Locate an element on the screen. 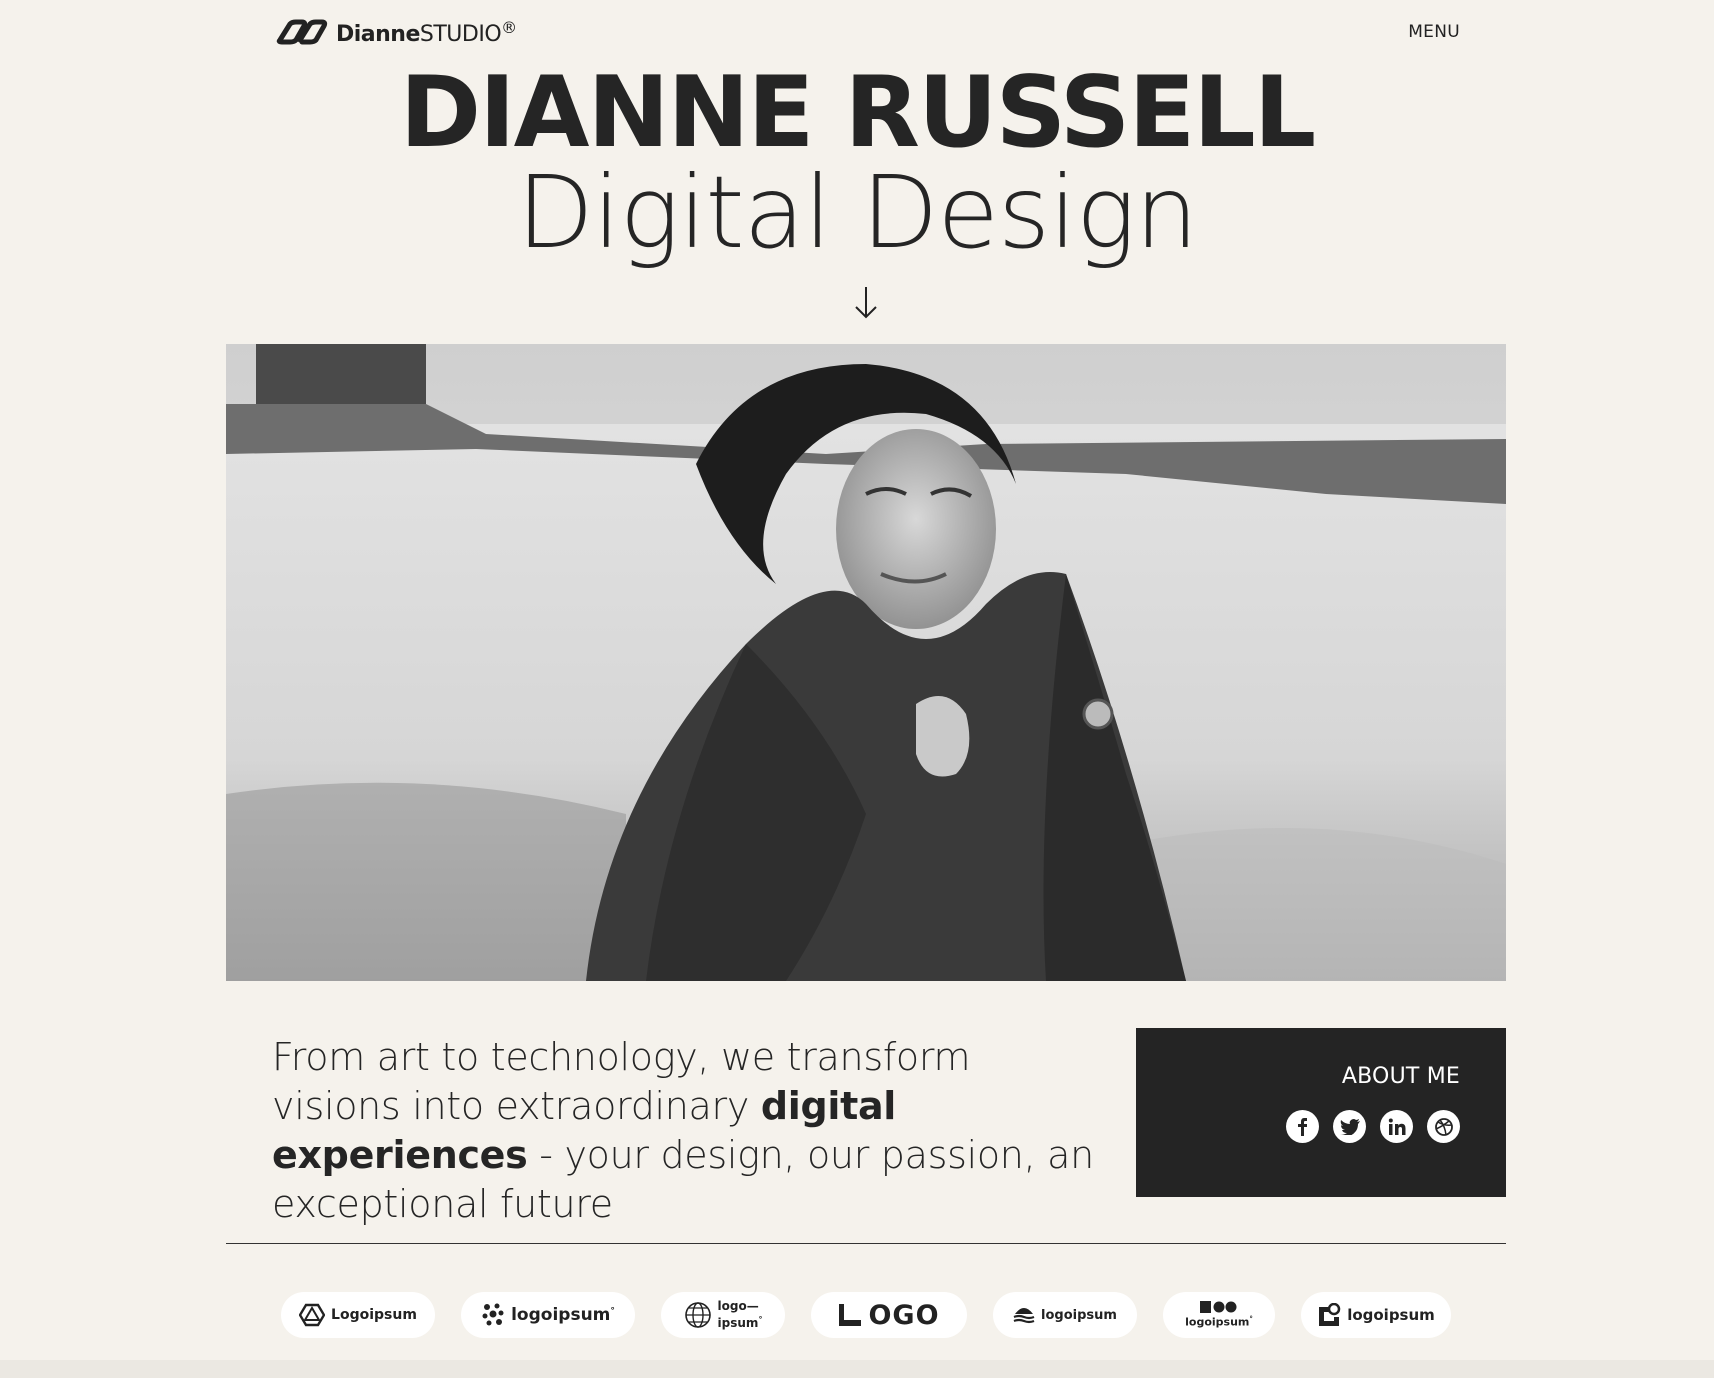 This screenshot has width=1714, height=1378. social-links is located at coordinates (1373, 1126).